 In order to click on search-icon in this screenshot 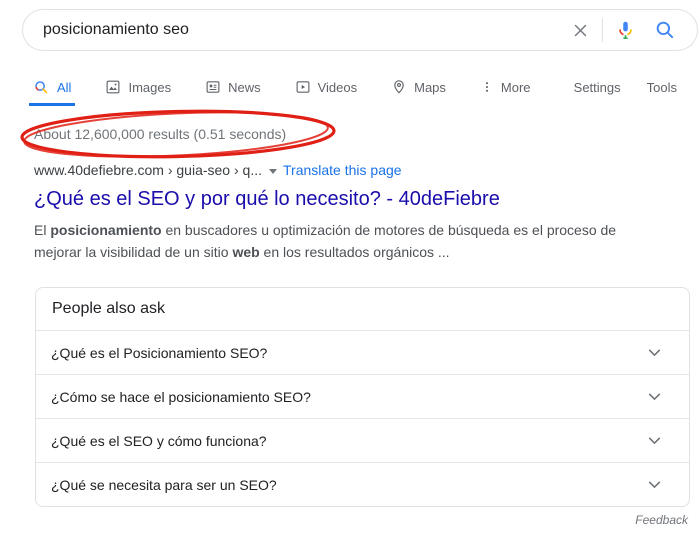, I will do `click(665, 30)`.